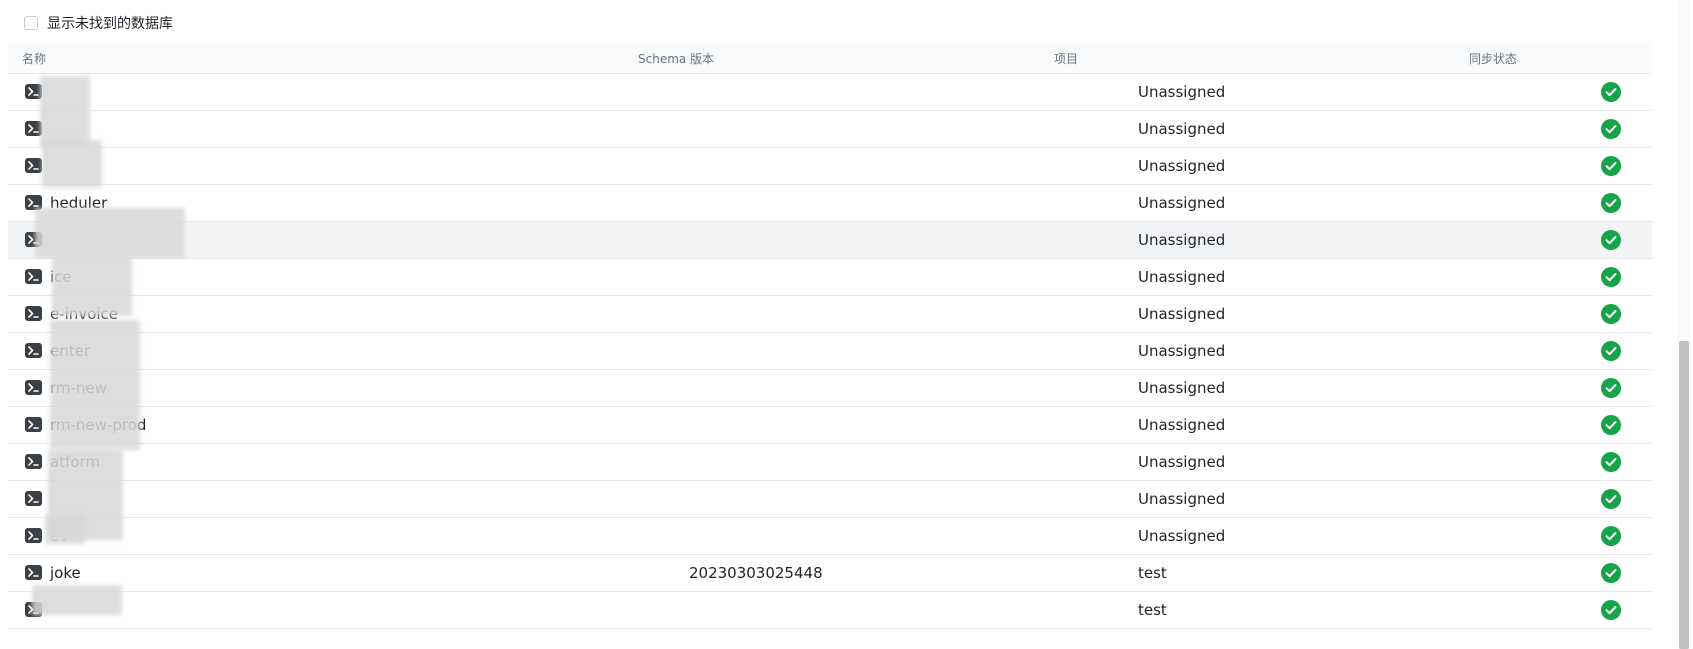 Image resolution: width=1693 pixels, height=649 pixels. What do you see at coordinates (830, 573) in the screenshot?
I see `table-row: joke 20230303025448 test` at bounding box center [830, 573].